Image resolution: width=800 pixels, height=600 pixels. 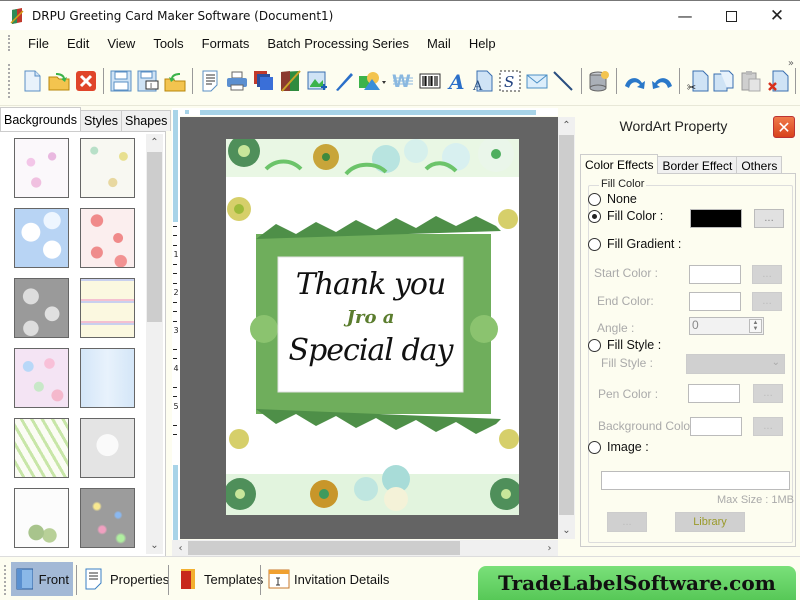 I want to click on wordart-button: A, so click(x=457, y=81).